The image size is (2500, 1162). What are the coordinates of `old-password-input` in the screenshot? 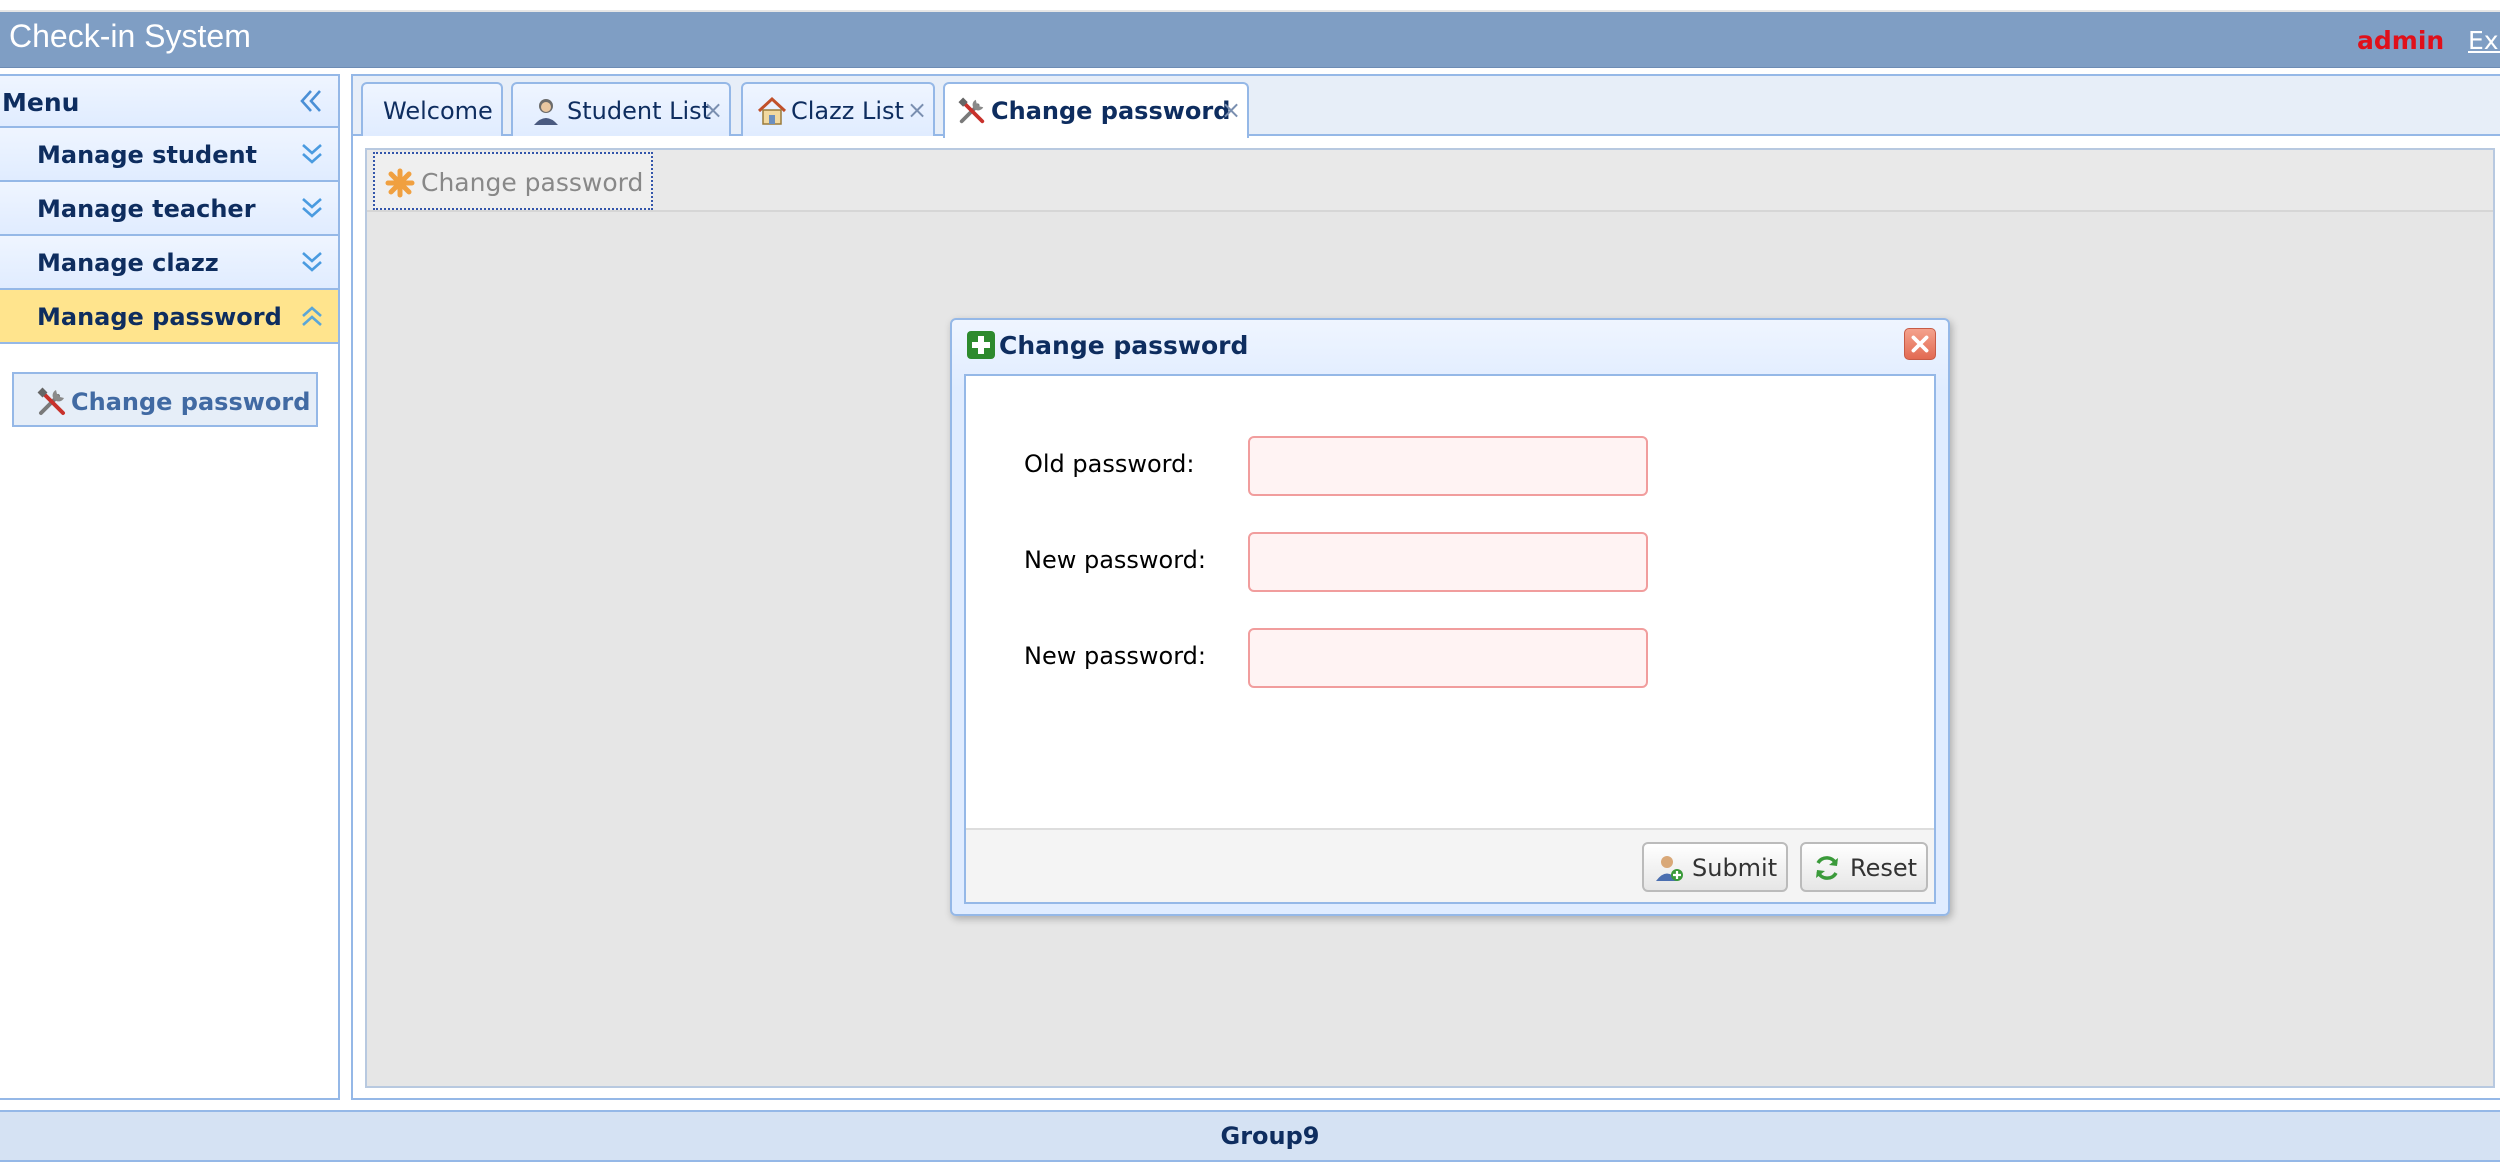 It's located at (1448, 466).